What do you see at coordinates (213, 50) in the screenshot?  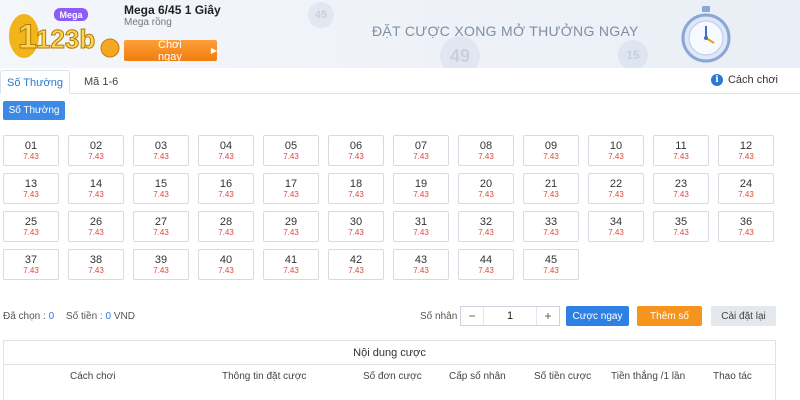 I see `play-arrow-icon: ▶` at bounding box center [213, 50].